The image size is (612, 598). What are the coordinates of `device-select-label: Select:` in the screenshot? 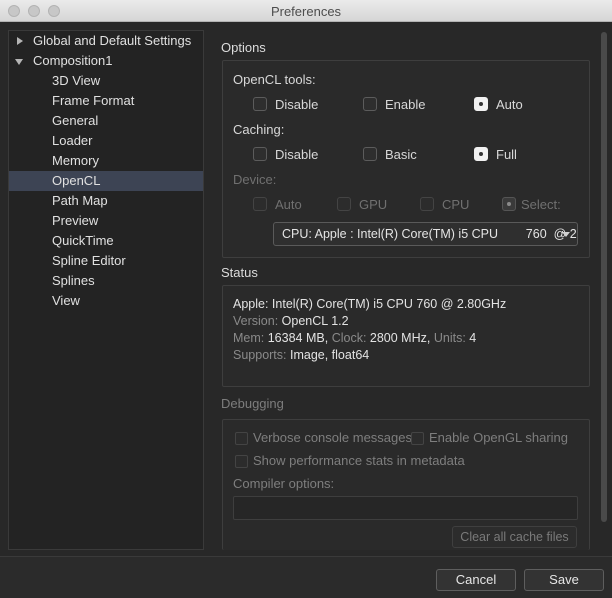 It's located at (541, 204).